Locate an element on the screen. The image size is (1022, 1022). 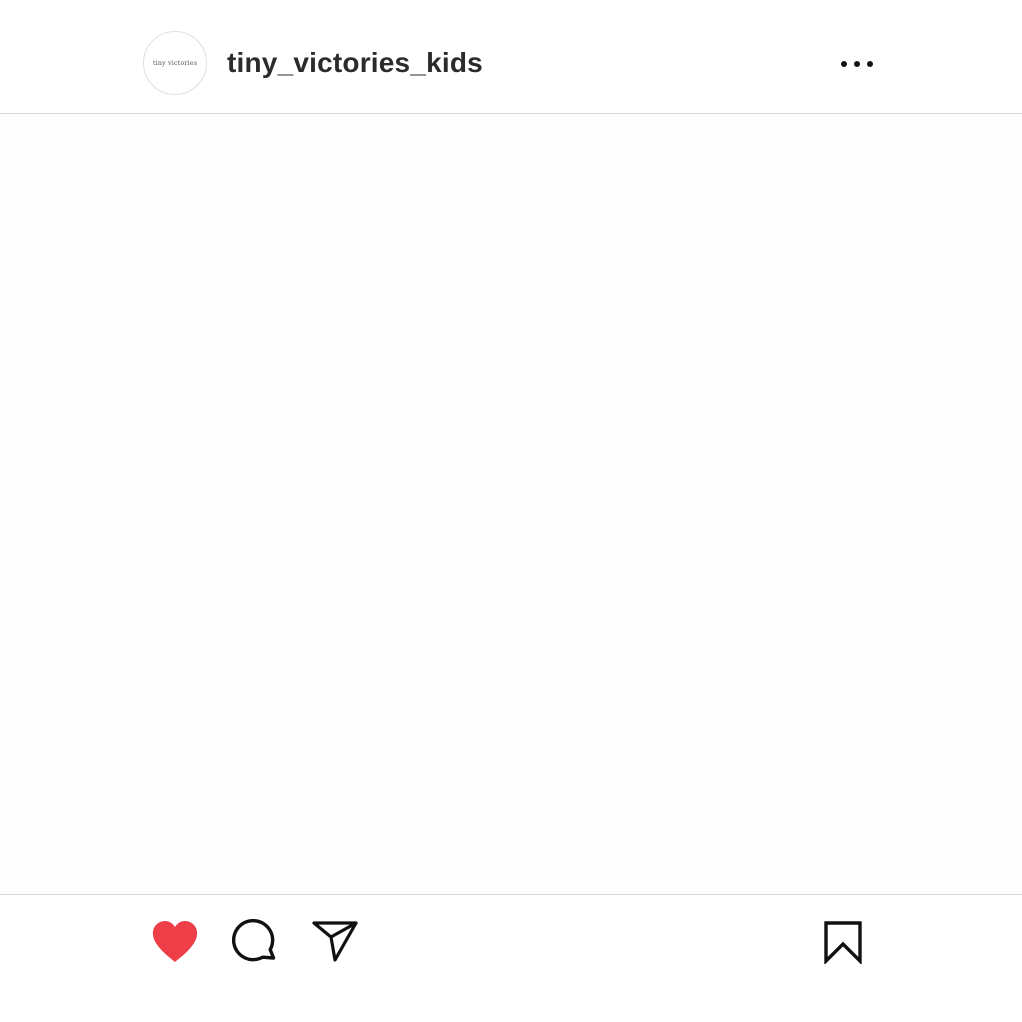
comment-bubble-icon is located at coordinates (254, 940).